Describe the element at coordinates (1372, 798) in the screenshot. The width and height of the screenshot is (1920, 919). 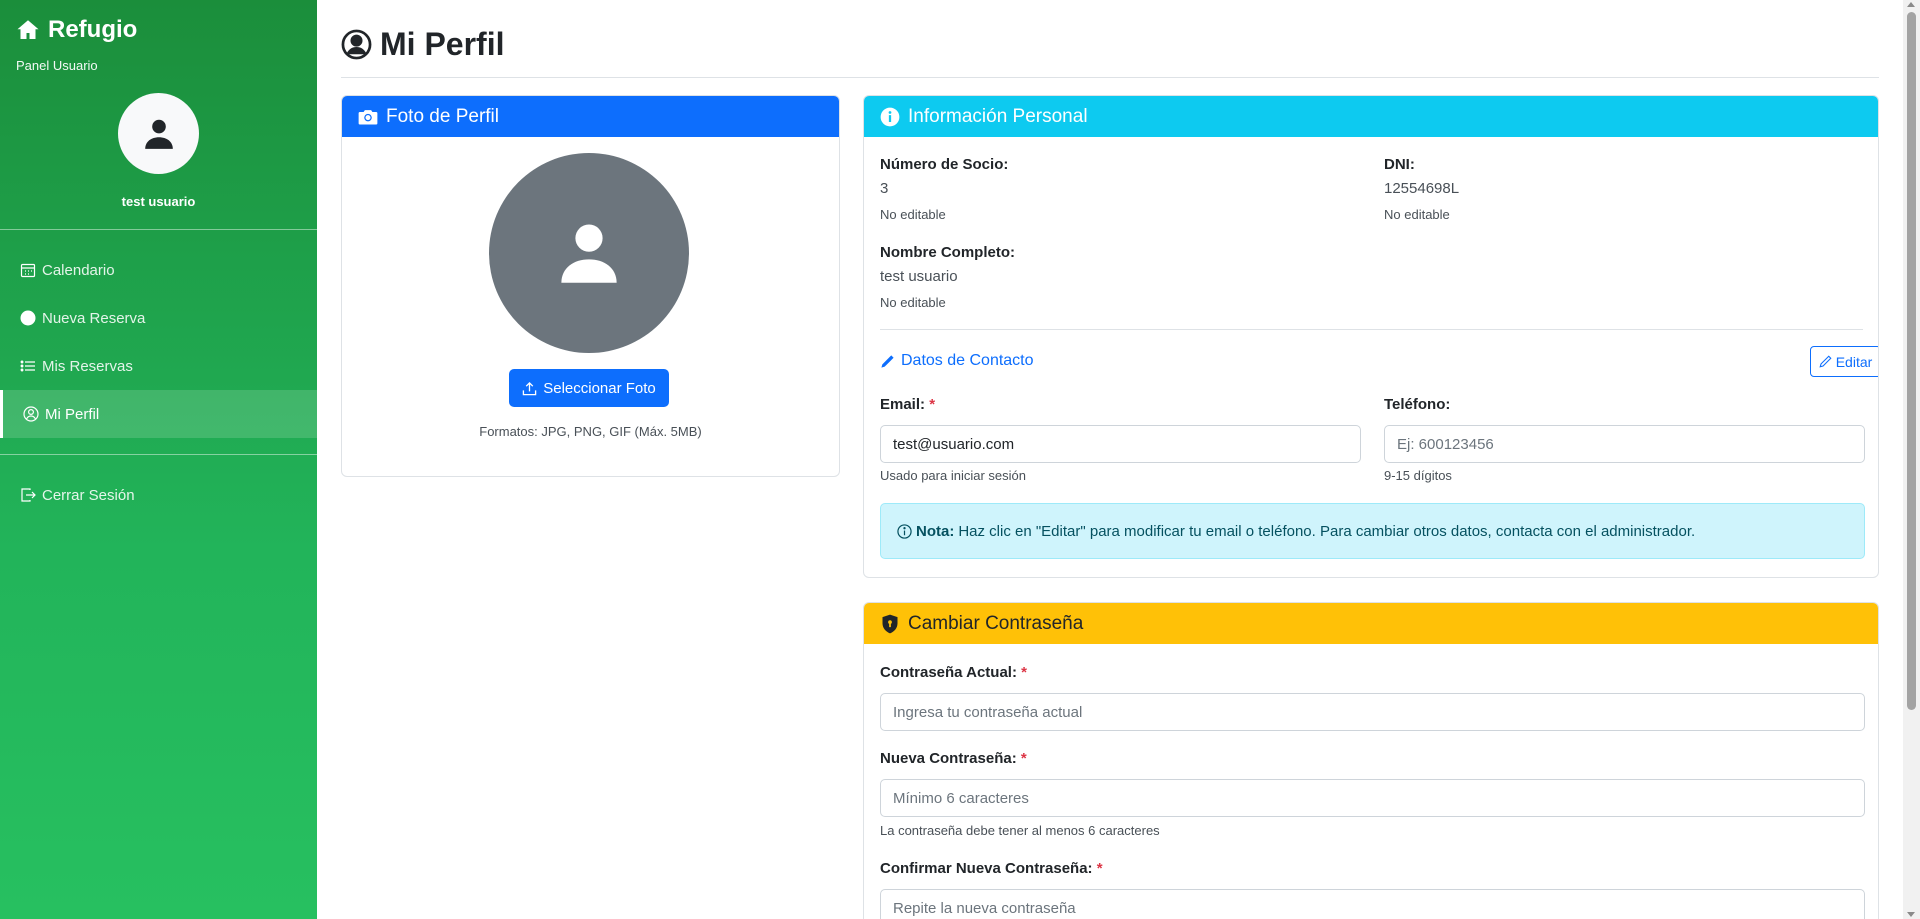
I see `new-password-input` at that location.